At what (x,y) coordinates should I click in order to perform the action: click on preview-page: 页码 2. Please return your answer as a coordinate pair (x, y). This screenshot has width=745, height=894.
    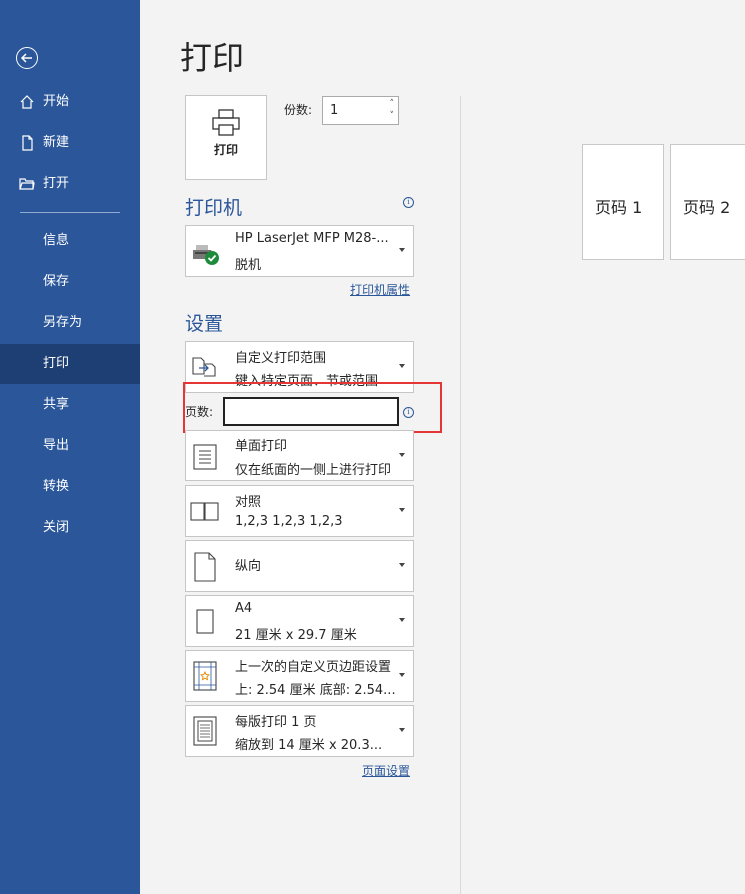
    Looking at the image, I should click on (707, 202).